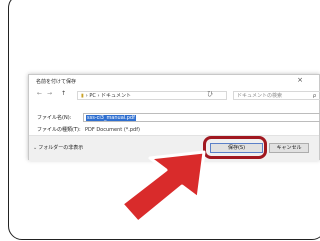 The image size is (320, 241). Describe the element at coordinates (314, 96) in the screenshot. I see `search-icon: ρ` at that location.